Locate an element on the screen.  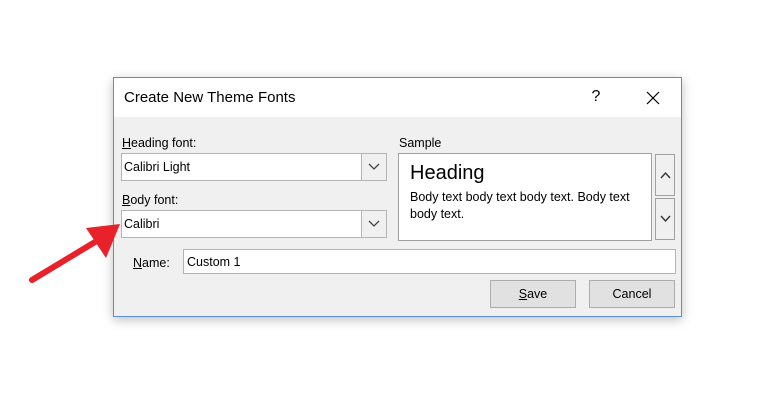
dialog-title: Create New Theme Fonts is located at coordinates (210, 97).